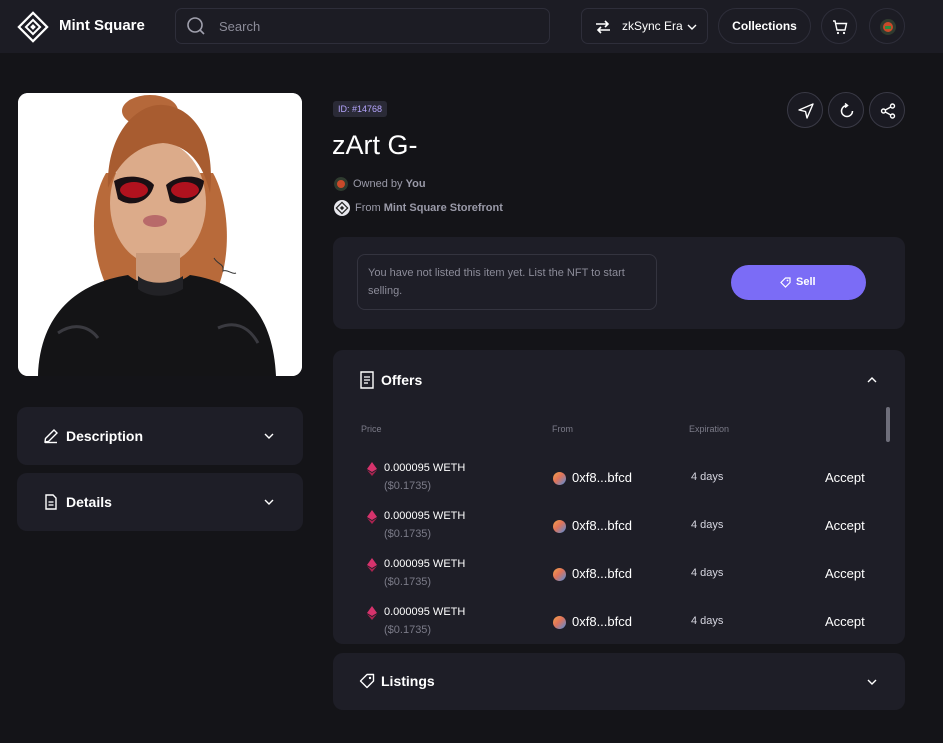 This screenshot has height=743, width=943. I want to click on refresh-button, so click(846, 110).